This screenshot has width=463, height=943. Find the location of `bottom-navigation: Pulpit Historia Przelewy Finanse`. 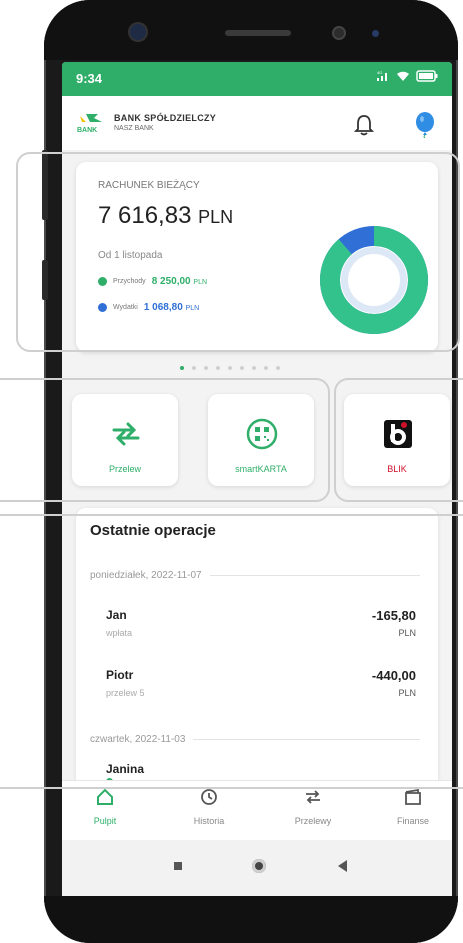

bottom-navigation: Pulpit Historia Przelewy Finanse is located at coordinates (257, 810).